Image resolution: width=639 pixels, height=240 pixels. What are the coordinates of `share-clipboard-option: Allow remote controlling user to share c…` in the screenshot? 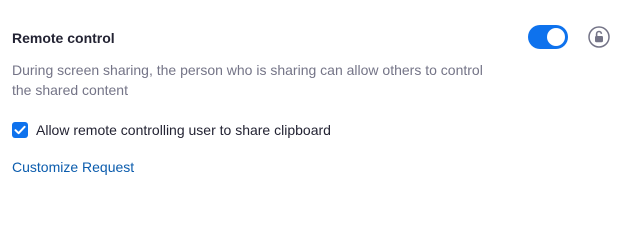 It's located at (171, 130).